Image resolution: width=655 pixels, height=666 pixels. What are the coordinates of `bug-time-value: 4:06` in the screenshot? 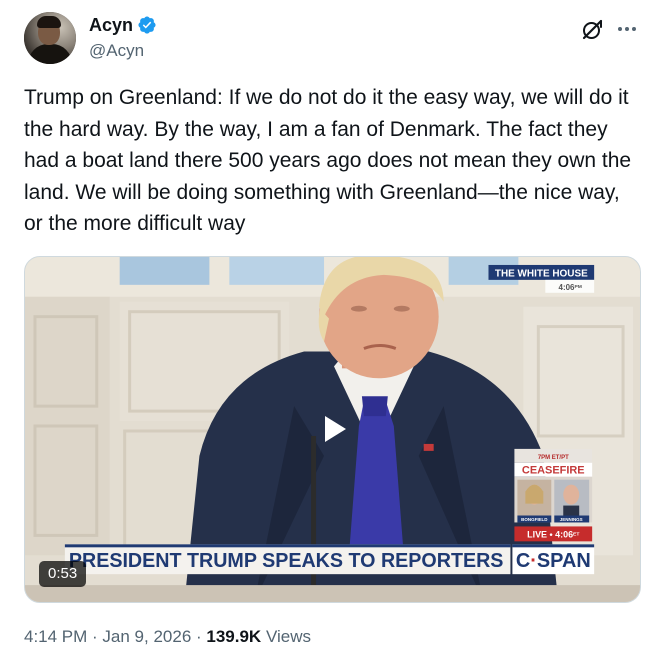 It's located at (567, 287).